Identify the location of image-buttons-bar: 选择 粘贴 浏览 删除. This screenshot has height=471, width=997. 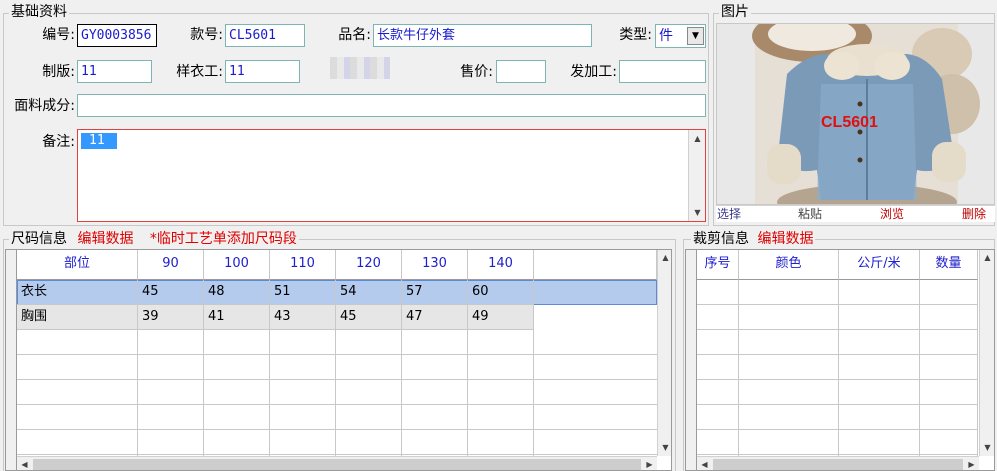
(855, 213).